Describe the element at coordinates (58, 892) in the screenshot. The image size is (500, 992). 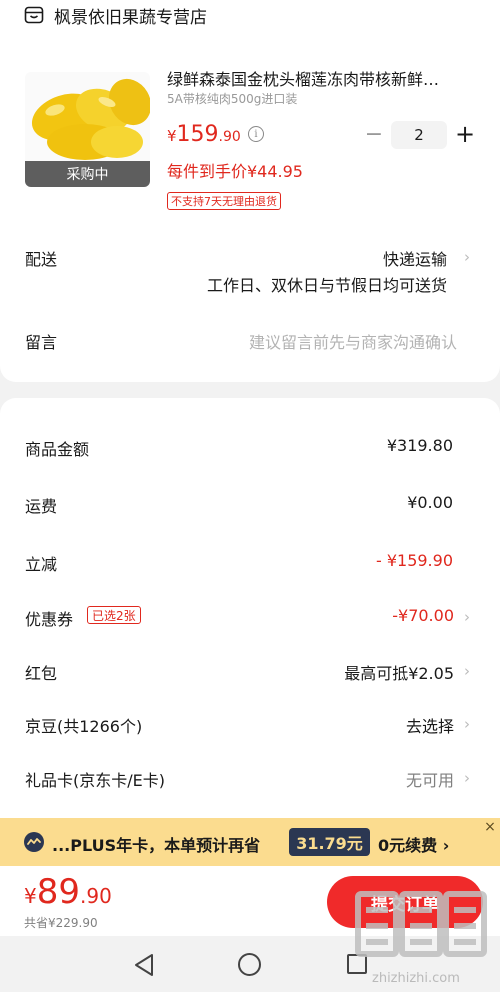
I see `total-integer: 89` at that location.